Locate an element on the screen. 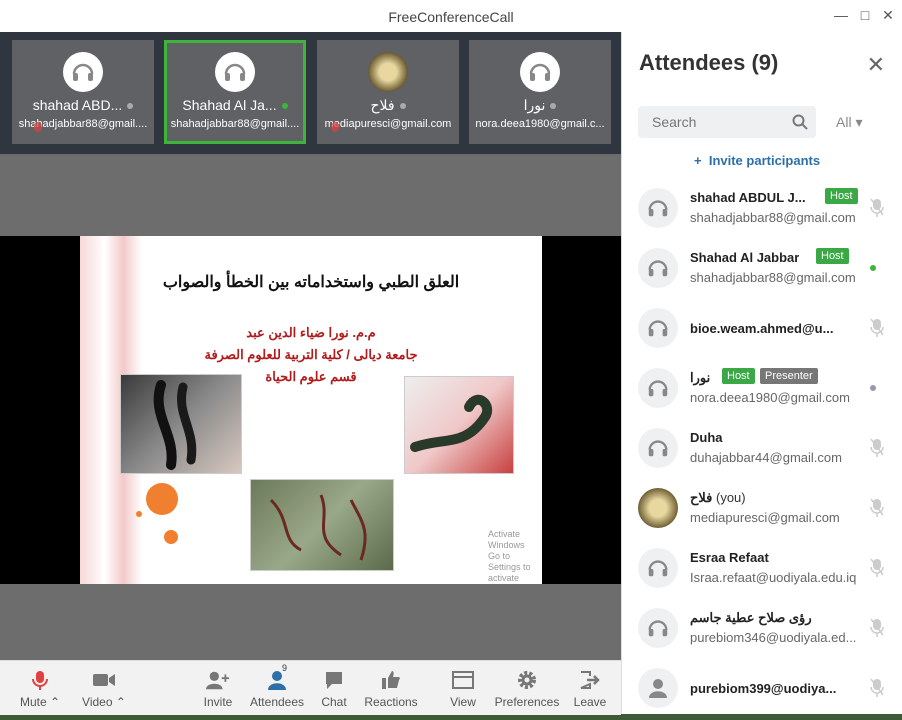  close-window-icon: ✕ is located at coordinates (888, 15).